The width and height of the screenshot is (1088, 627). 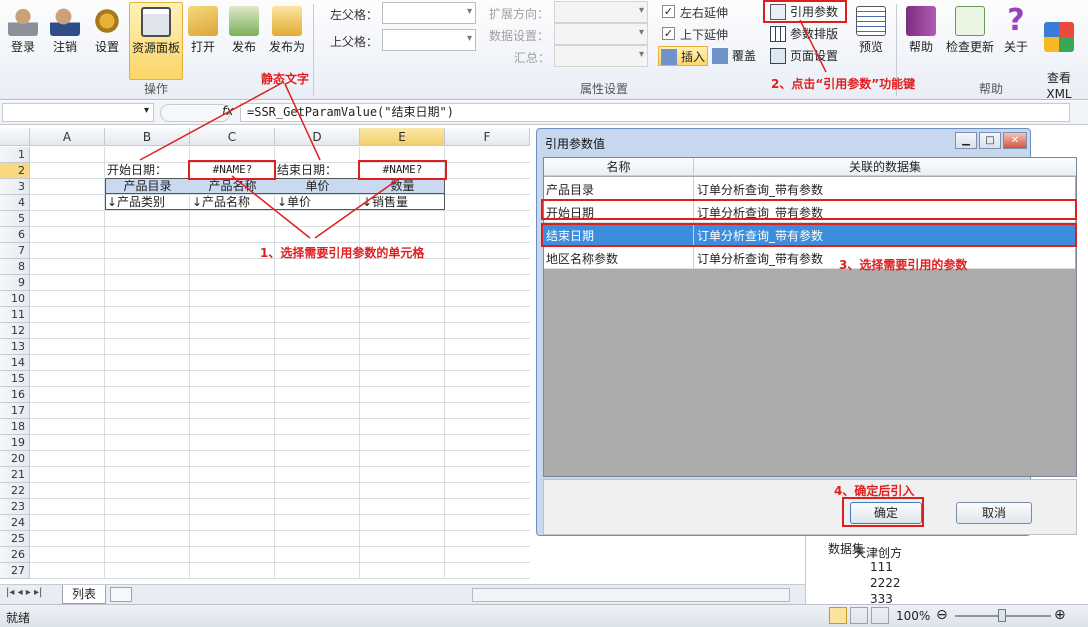 What do you see at coordinates (809, 235) in the screenshot?
I see `highlight-end-date` at bounding box center [809, 235].